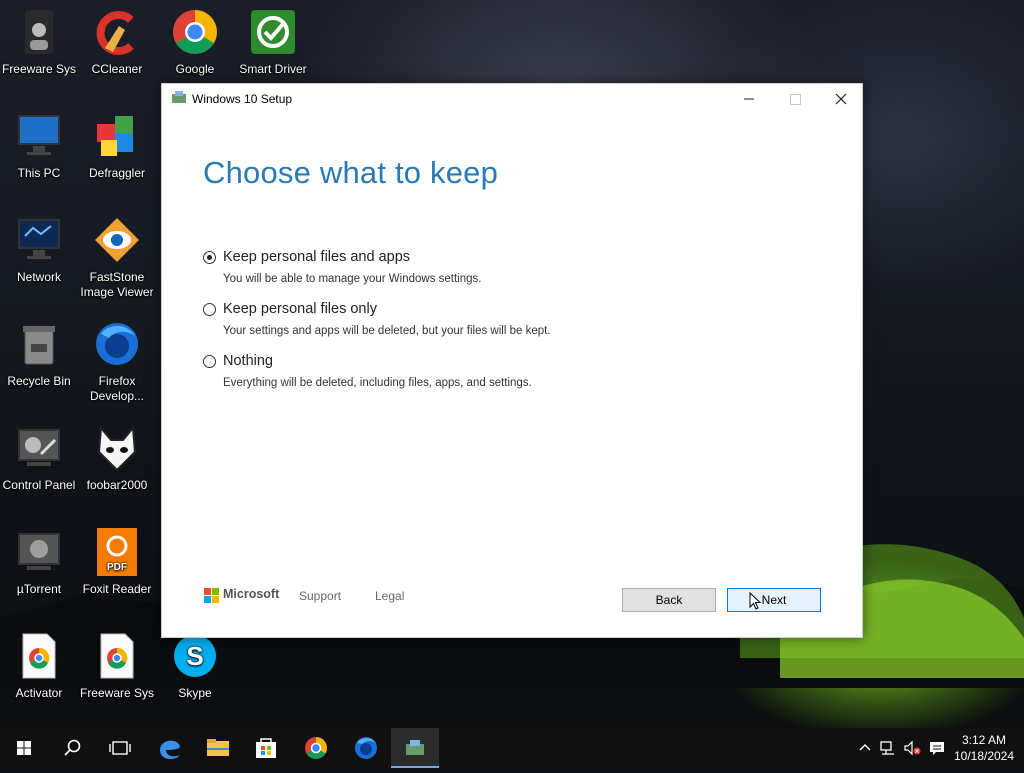 The width and height of the screenshot is (1024, 773). What do you see at coordinates (209, 361) in the screenshot?
I see `radio-nothing` at bounding box center [209, 361].